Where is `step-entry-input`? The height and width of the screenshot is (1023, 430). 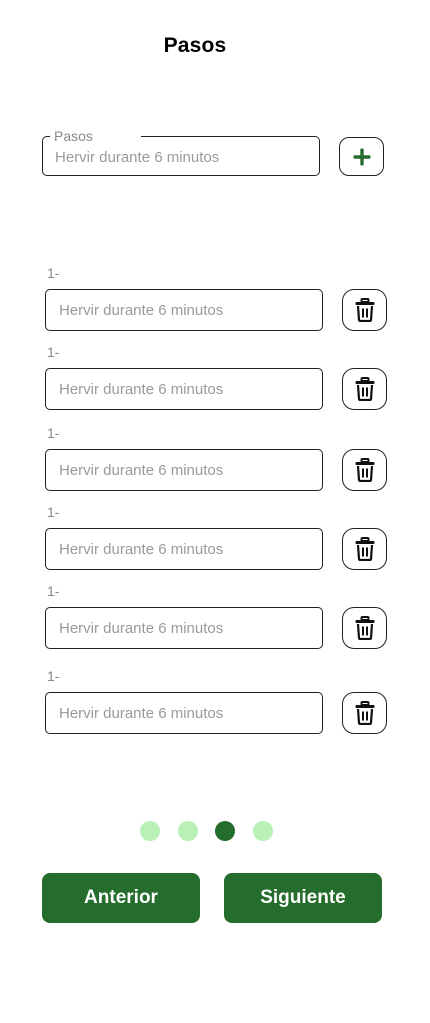
step-entry-input is located at coordinates (180, 157).